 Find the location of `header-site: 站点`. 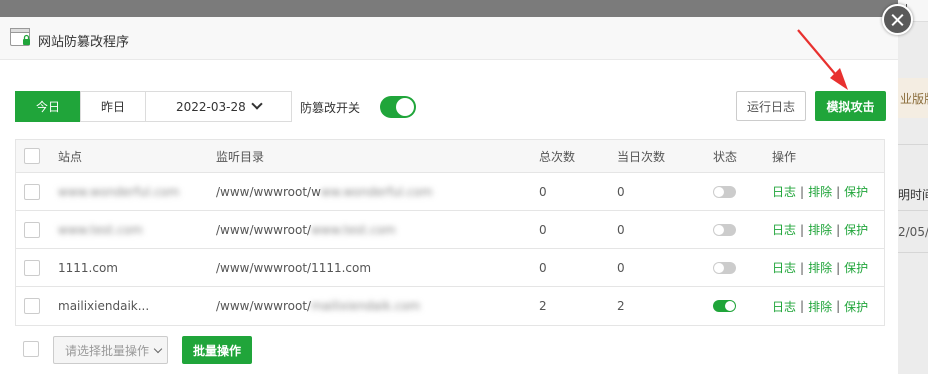

header-site: 站点 is located at coordinates (70, 156).